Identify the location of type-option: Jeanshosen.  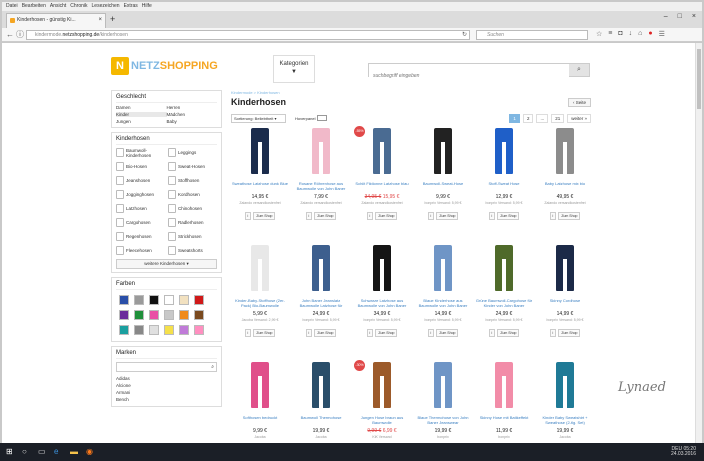
(140, 180).